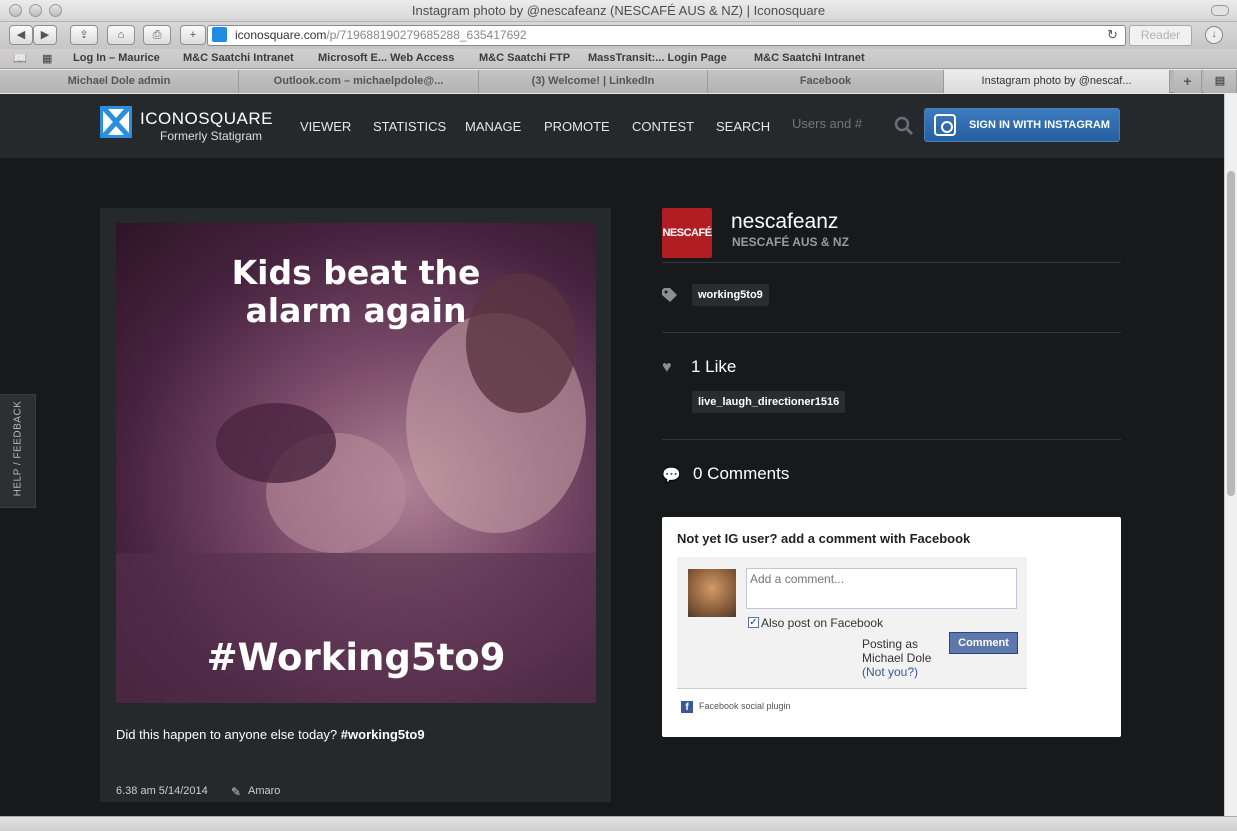  I want to click on page-scrollbar, so click(1230, 455).